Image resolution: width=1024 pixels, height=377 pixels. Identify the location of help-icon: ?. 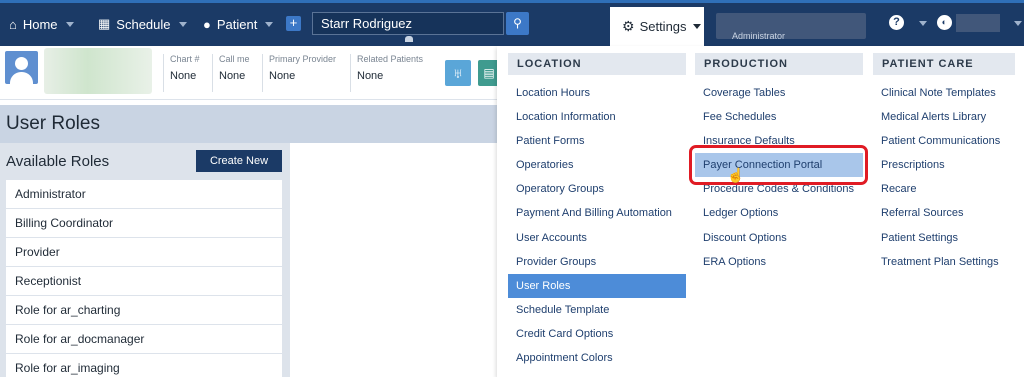
(896, 22).